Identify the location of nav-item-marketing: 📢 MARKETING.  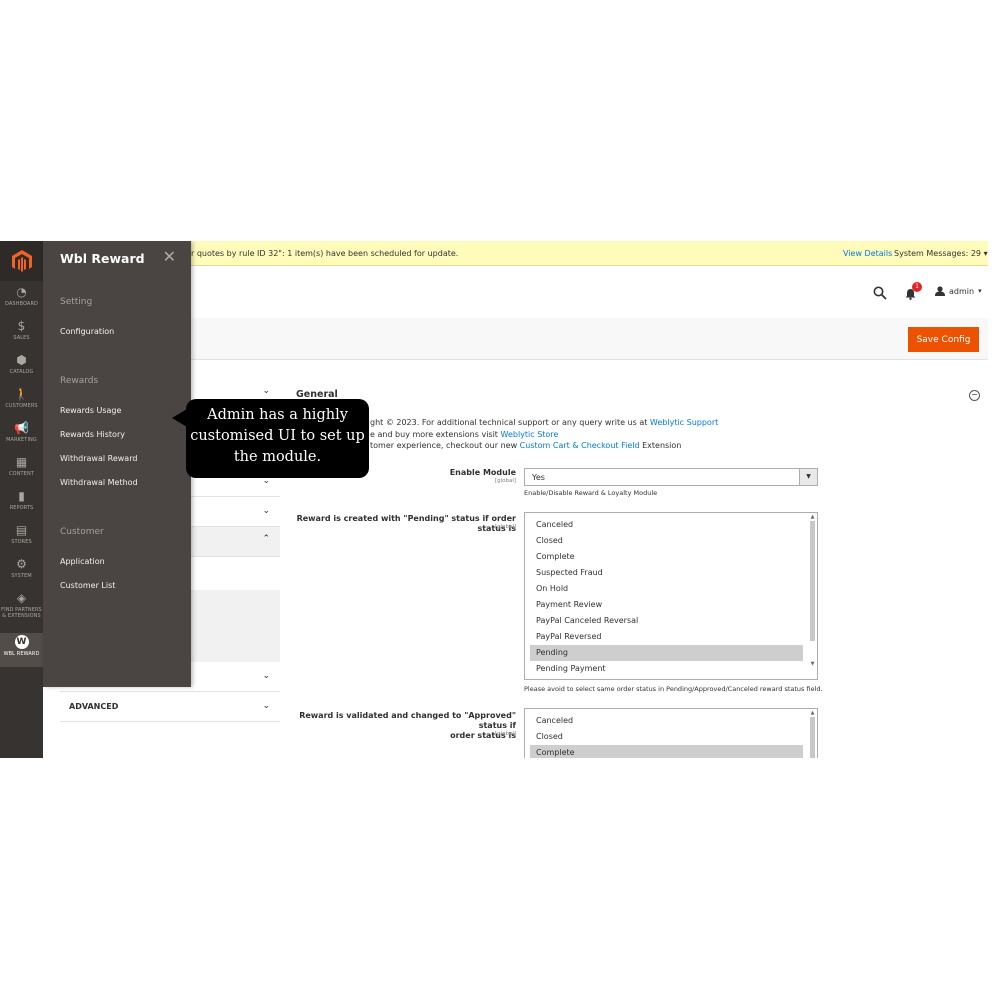
(21, 438).